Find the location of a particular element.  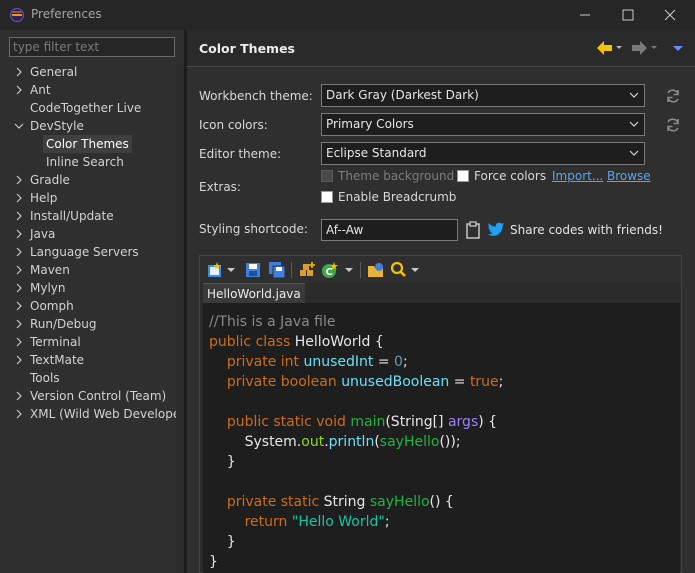

code-token: ()); is located at coordinates (450, 442).